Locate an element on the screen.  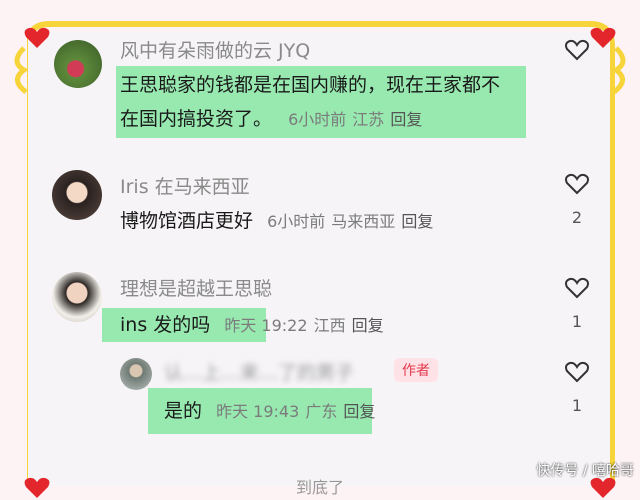
comment-text: 博物馆酒店更好 is located at coordinates (187, 221).